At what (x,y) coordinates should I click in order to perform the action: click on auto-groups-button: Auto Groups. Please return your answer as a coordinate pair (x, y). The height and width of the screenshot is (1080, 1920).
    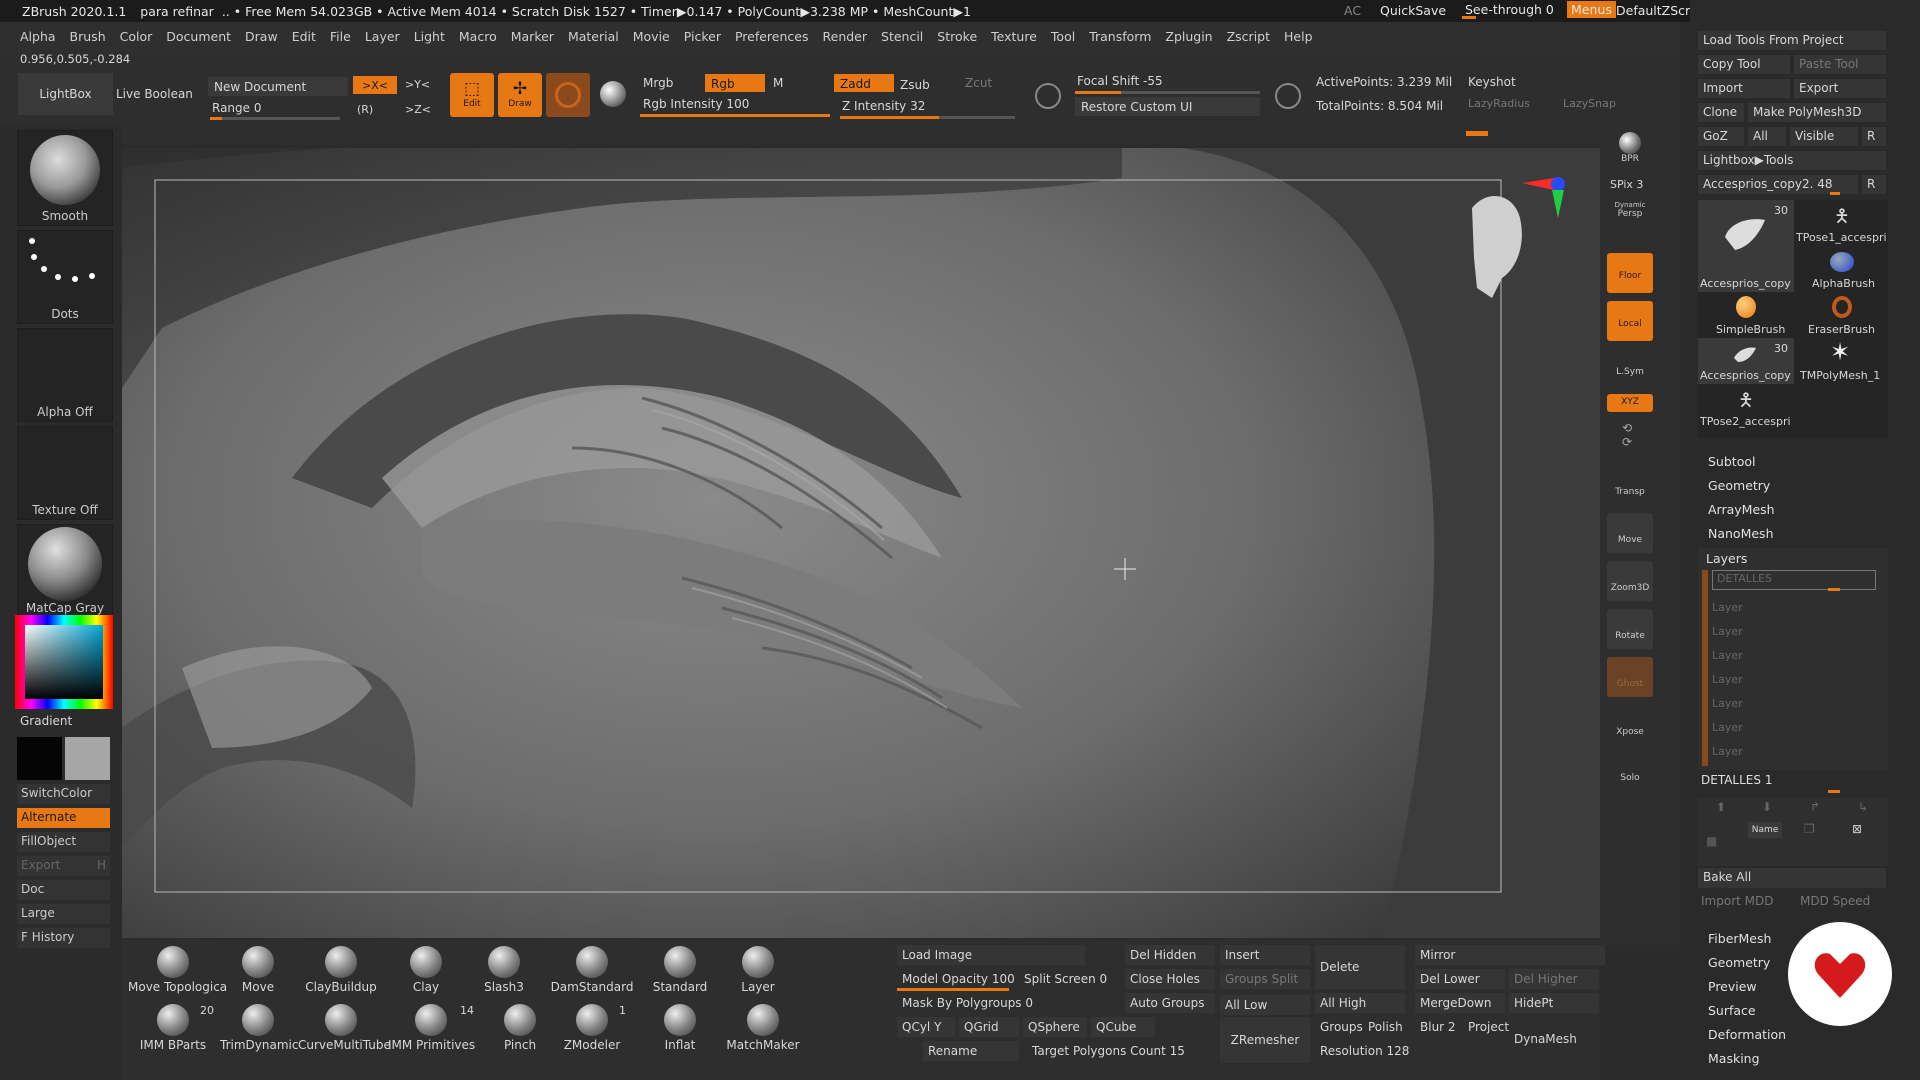
    Looking at the image, I should click on (1170, 1003).